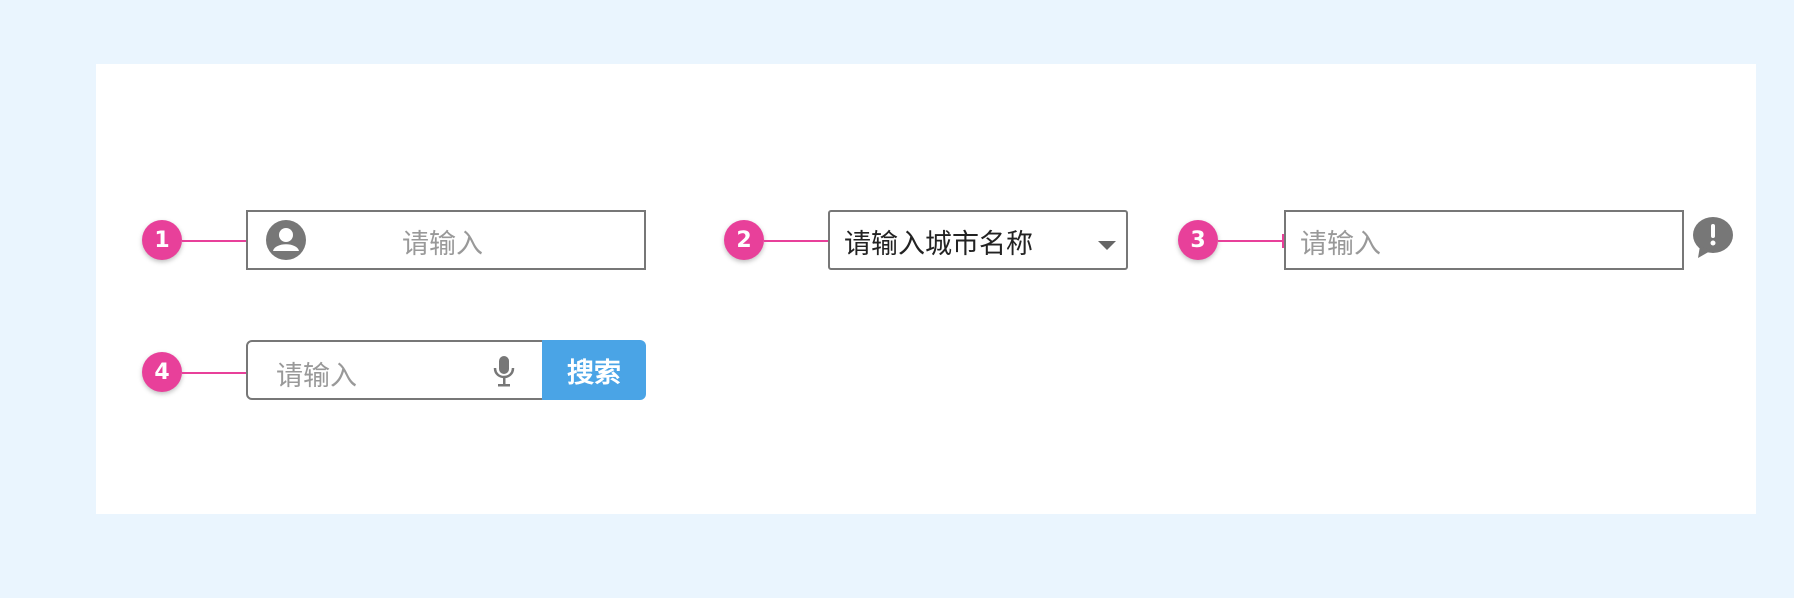 Image resolution: width=1794 pixels, height=598 pixels. What do you see at coordinates (744, 240) in the screenshot?
I see `marker-2: 2` at bounding box center [744, 240].